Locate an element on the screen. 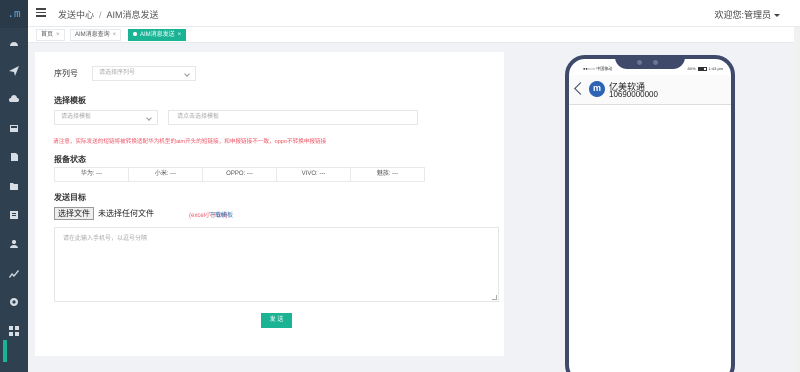 The image size is (800, 372). tab-label: 首页 is located at coordinates (47, 35).